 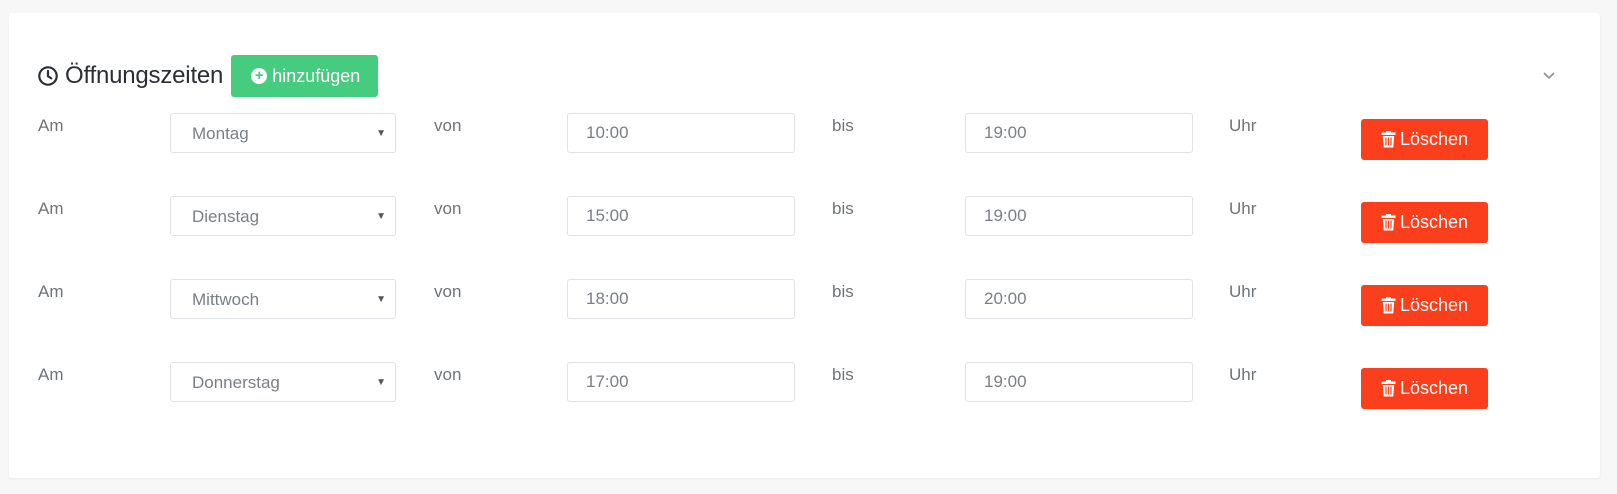 What do you see at coordinates (813, 219) in the screenshot?
I see `hours-row: Am Dienstag ▼ von bis Uhr Löschen` at bounding box center [813, 219].